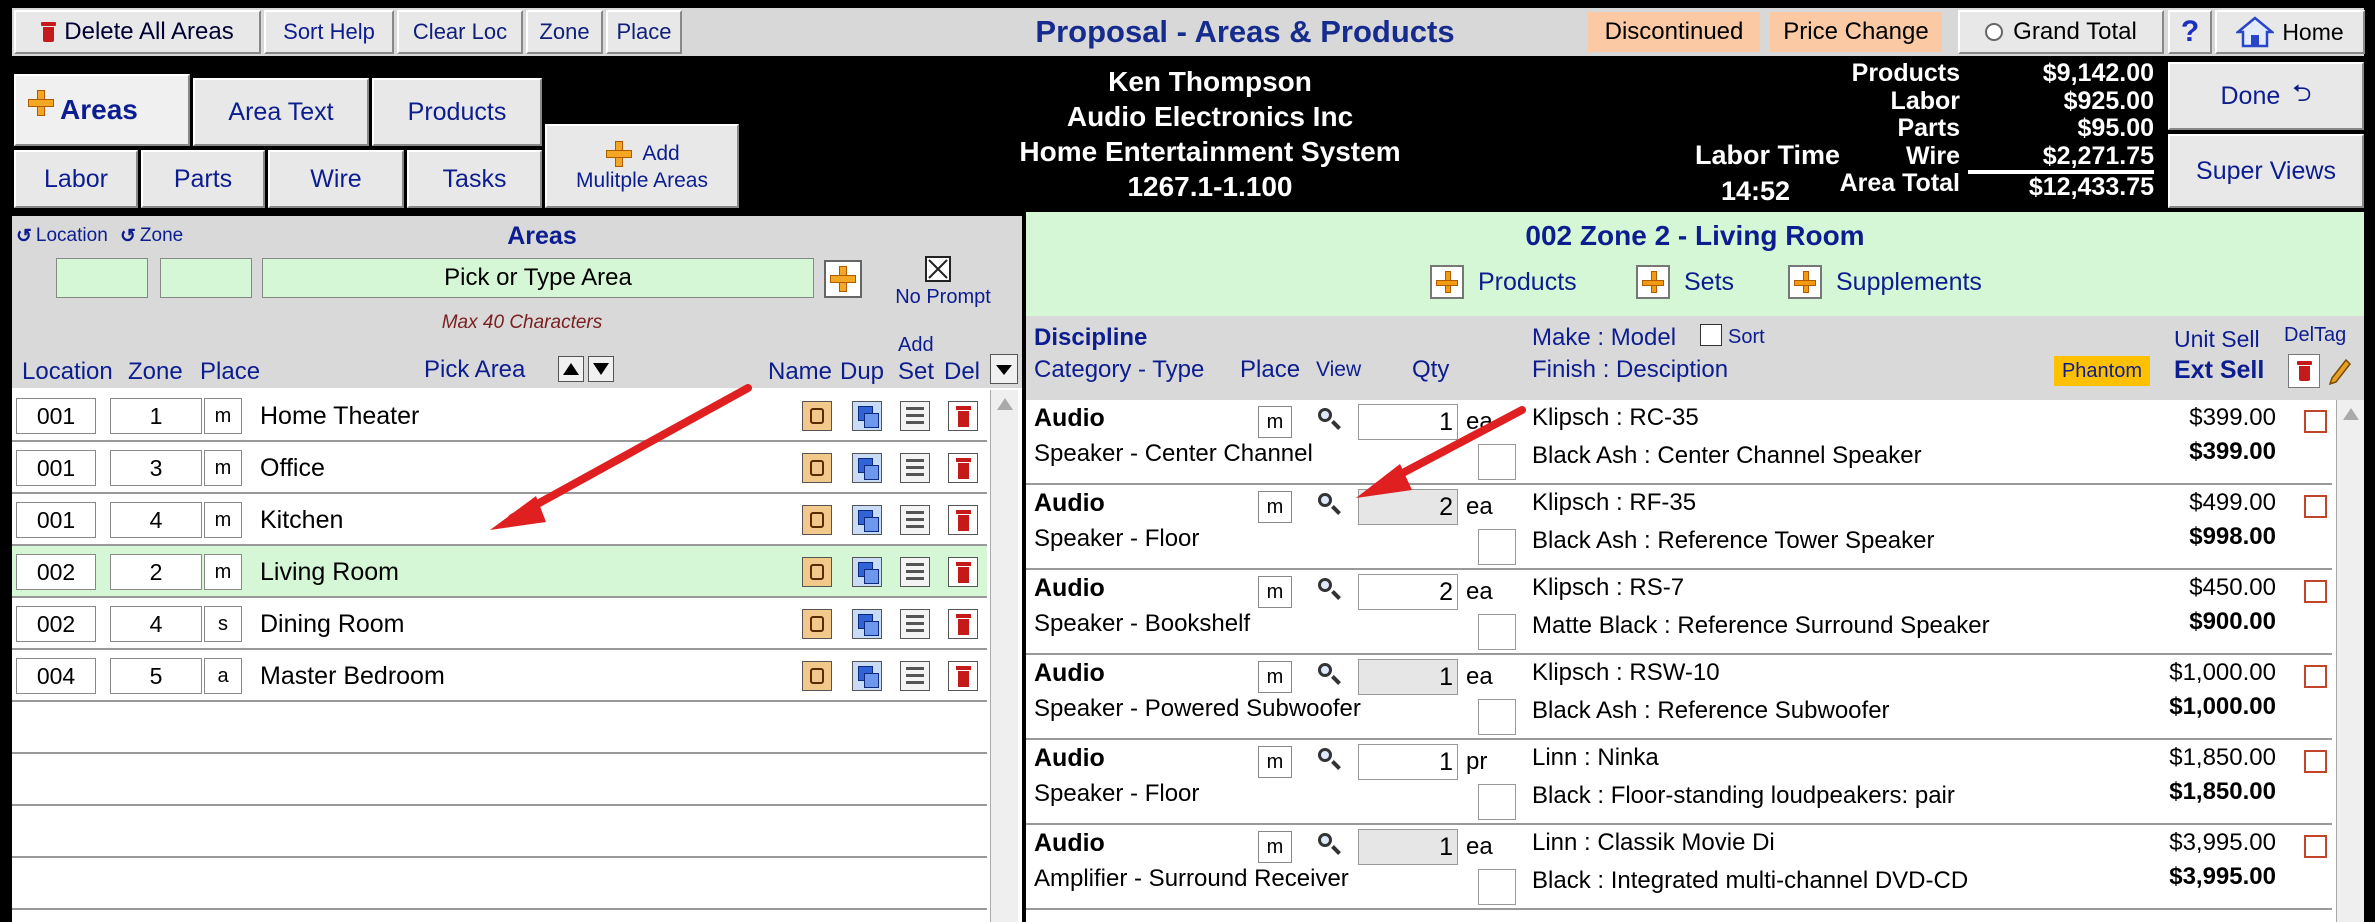 The width and height of the screenshot is (2375, 922). What do you see at coordinates (76, 179) in the screenshot?
I see `tab-labor: Labor` at bounding box center [76, 179].